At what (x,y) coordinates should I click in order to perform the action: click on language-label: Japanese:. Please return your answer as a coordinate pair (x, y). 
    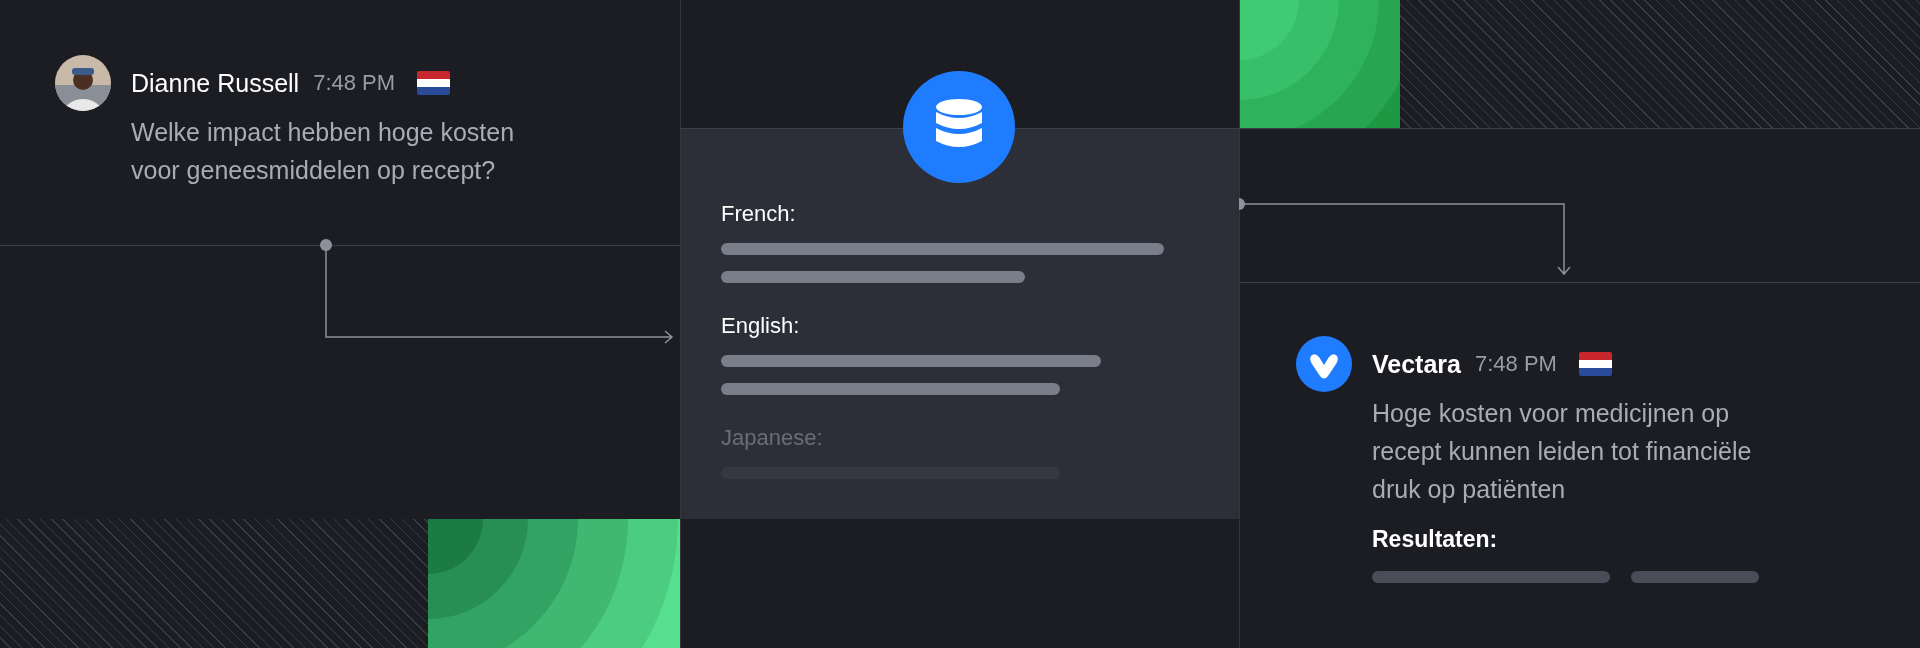
    Looking at the image, I should click on (772, 438).